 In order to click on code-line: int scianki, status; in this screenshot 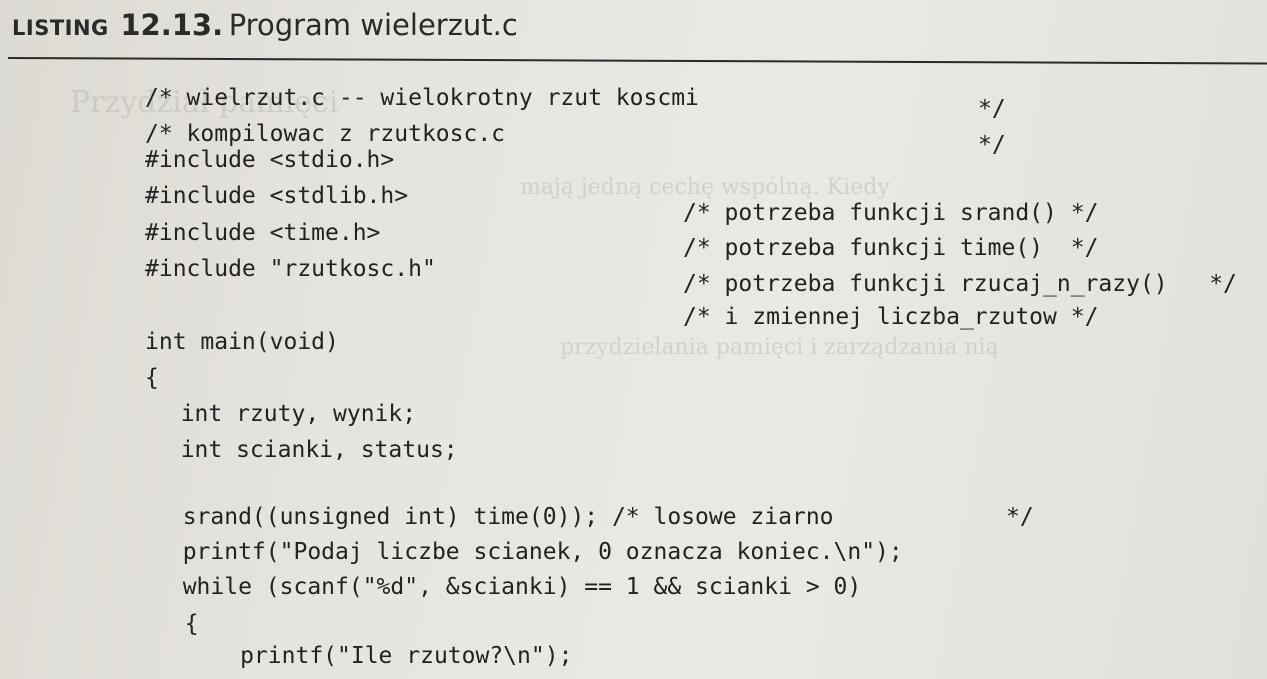, I will do `click(305, 450)`.